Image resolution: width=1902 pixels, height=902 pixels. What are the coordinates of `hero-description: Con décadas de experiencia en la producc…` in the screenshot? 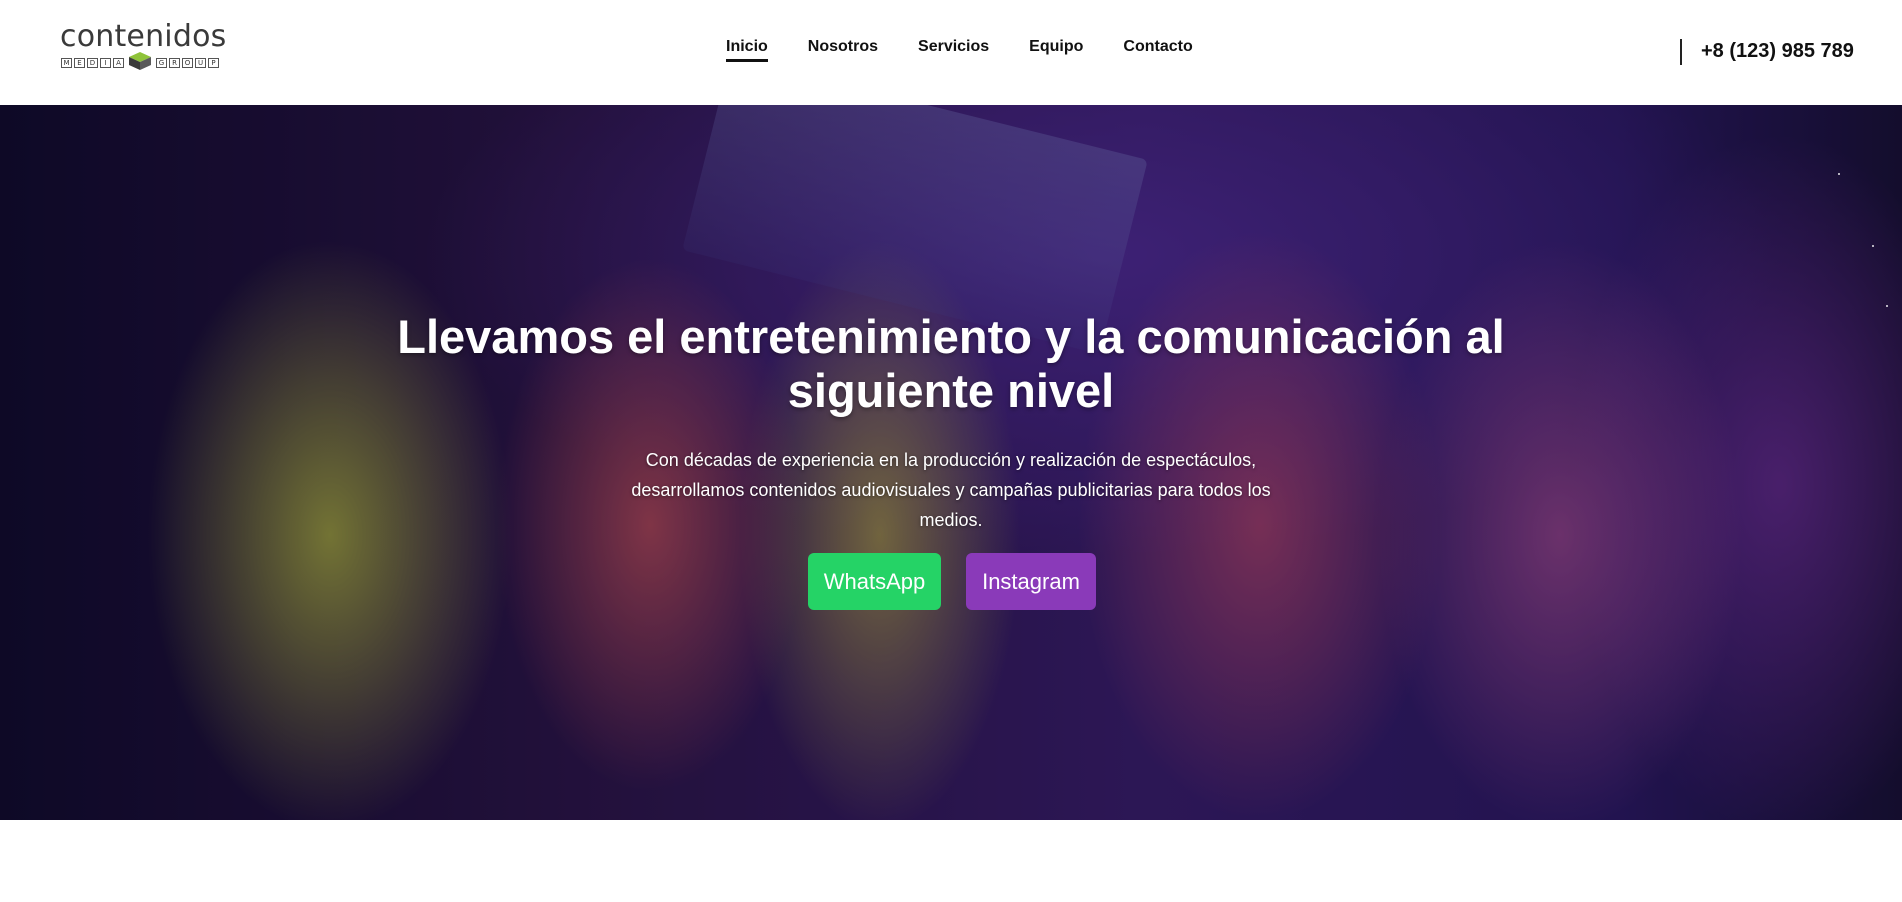 It's located at (951, 490).